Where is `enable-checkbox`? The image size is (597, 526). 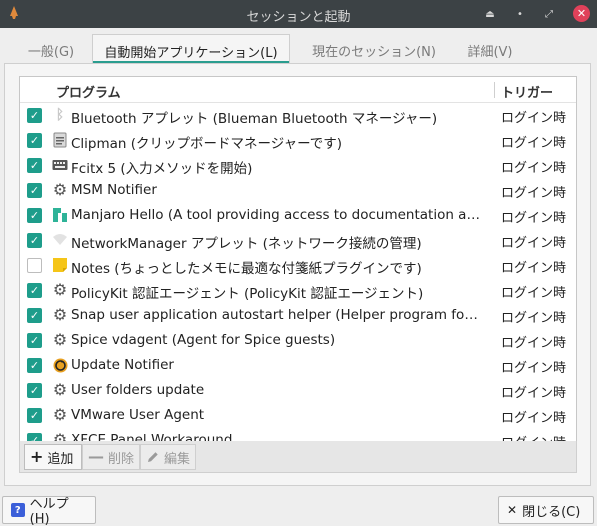
enable-checkbox is located at coordinates (34, 265).